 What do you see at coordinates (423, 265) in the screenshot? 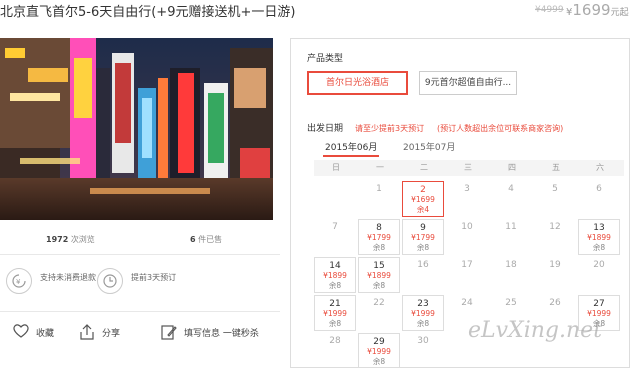
I see `day-number: 16` at bounding box center [423, 265].